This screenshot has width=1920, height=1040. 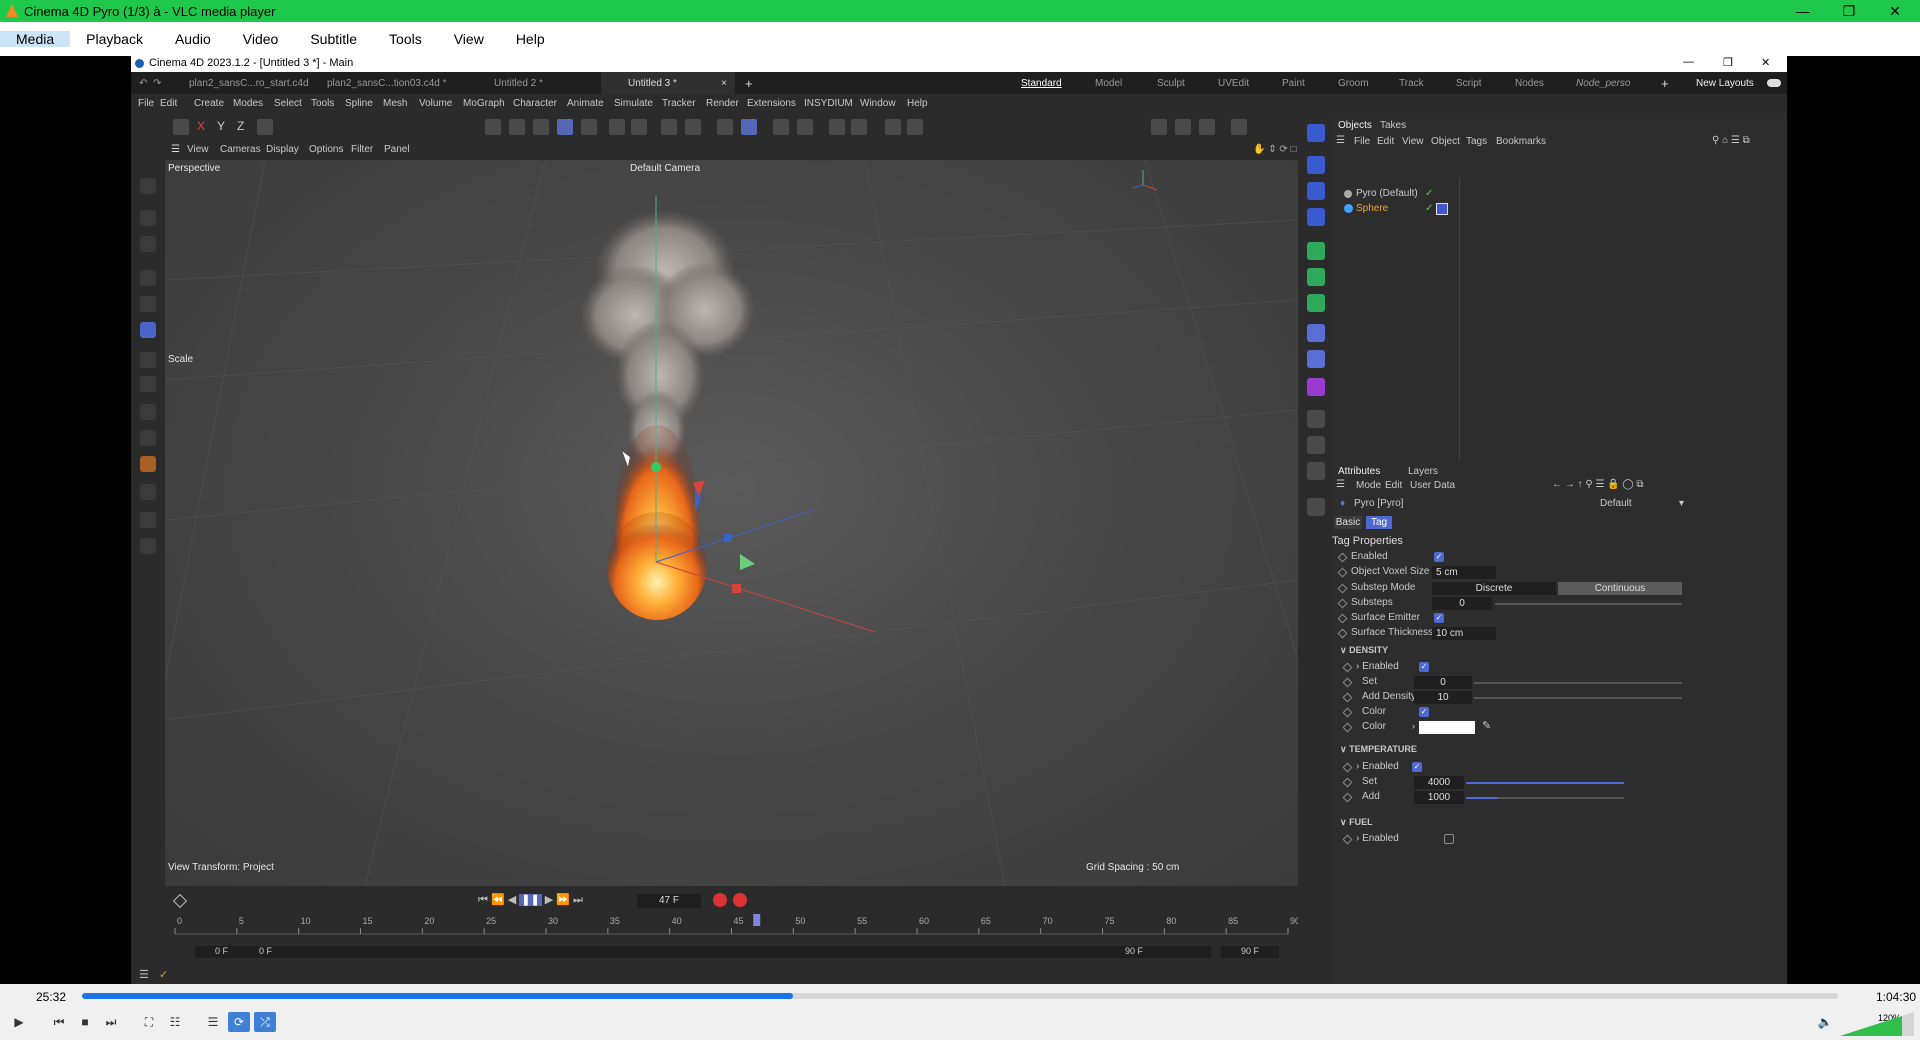 I want to click on fuel-enabled-checkbox, so click(x=1449, y=839).